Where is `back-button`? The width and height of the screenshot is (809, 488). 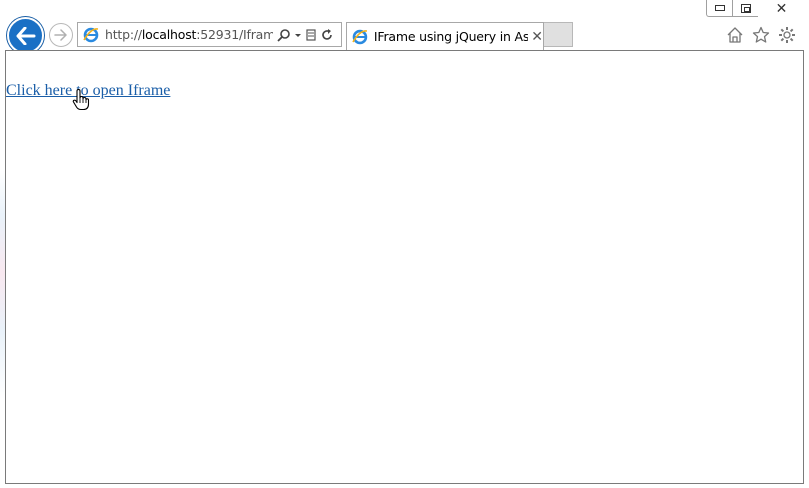 back-button is located at coordinates (25, 35).